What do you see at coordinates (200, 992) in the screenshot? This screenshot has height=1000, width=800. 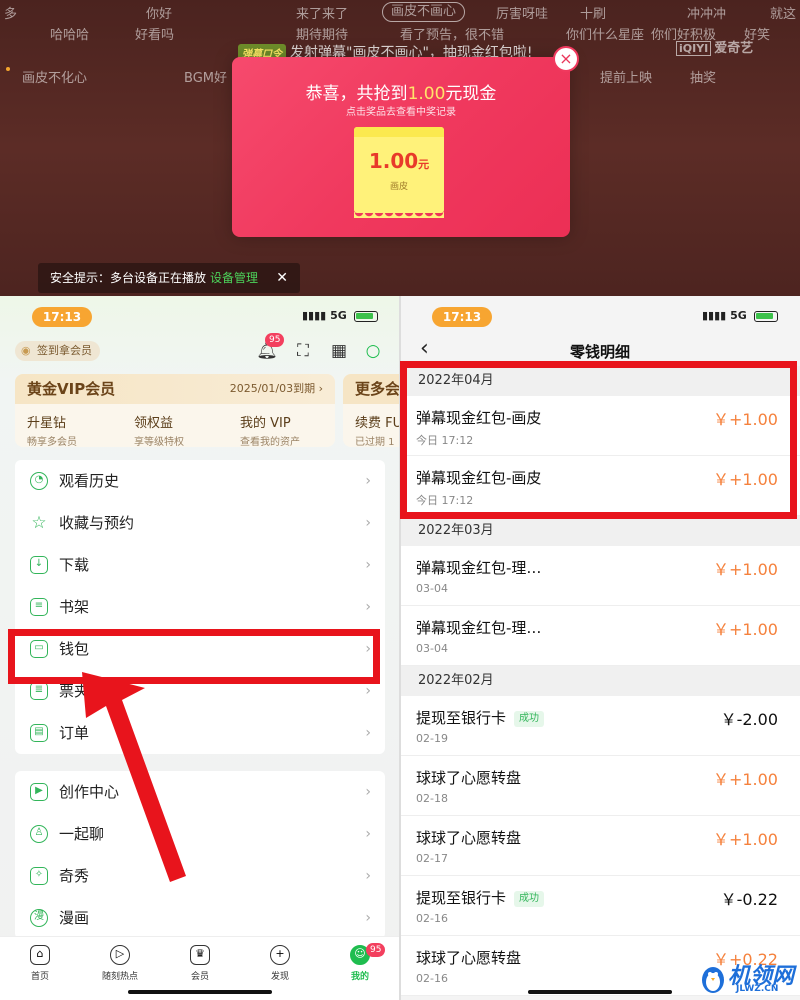 I see `home-indicator` at bounding box center [200, 992].